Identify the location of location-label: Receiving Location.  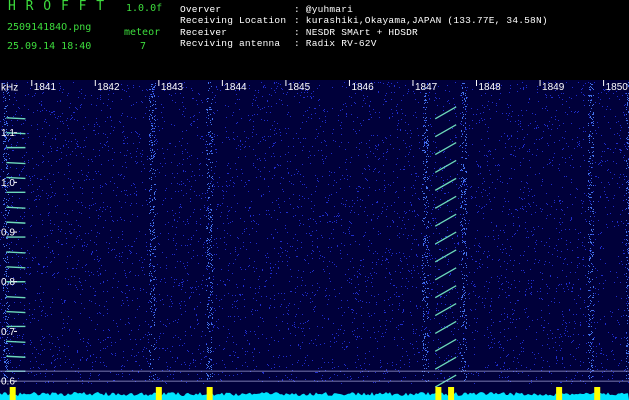
(233, 20).